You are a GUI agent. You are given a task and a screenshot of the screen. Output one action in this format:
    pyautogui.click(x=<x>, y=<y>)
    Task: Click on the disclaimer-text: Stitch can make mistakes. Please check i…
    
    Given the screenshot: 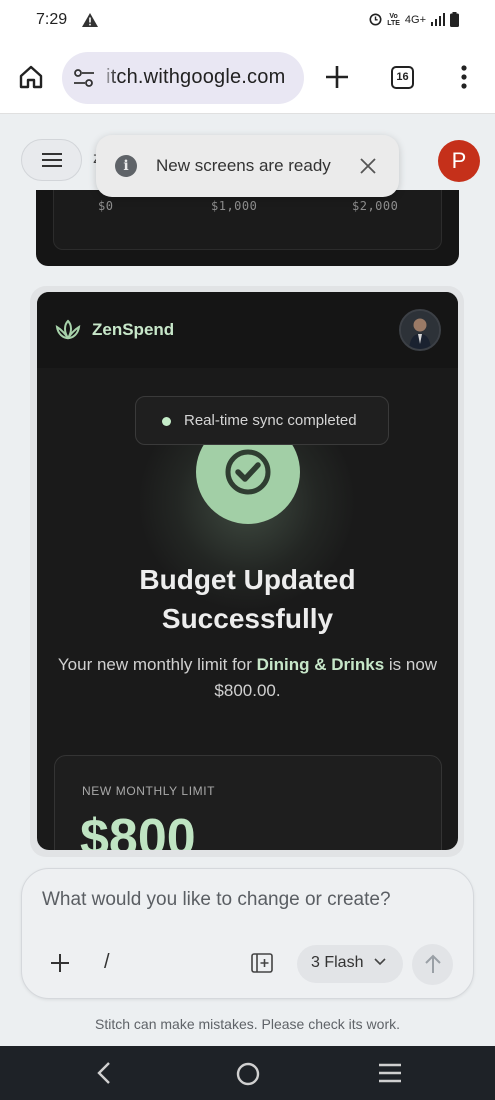 What is the action you would take?
    pyautogui.click(x=247, y=1024)
    